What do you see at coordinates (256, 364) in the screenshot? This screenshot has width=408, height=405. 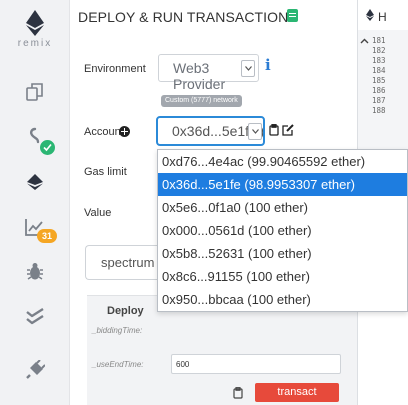 I see `use-end-time-input: 600` at bounding box center [256, 364].